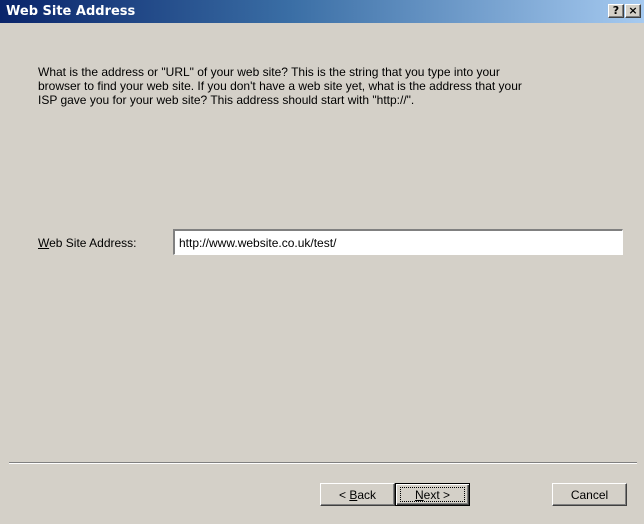 The image size is (644, 524). I want to click on label-mnemonic: W, so click(44, 243).